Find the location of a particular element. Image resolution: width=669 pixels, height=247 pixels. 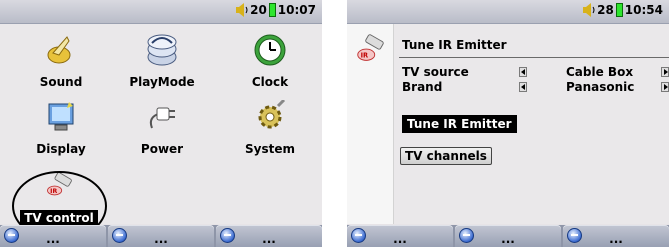

menu-item-playmode: PlayMode is located at coordinates (162, 61).